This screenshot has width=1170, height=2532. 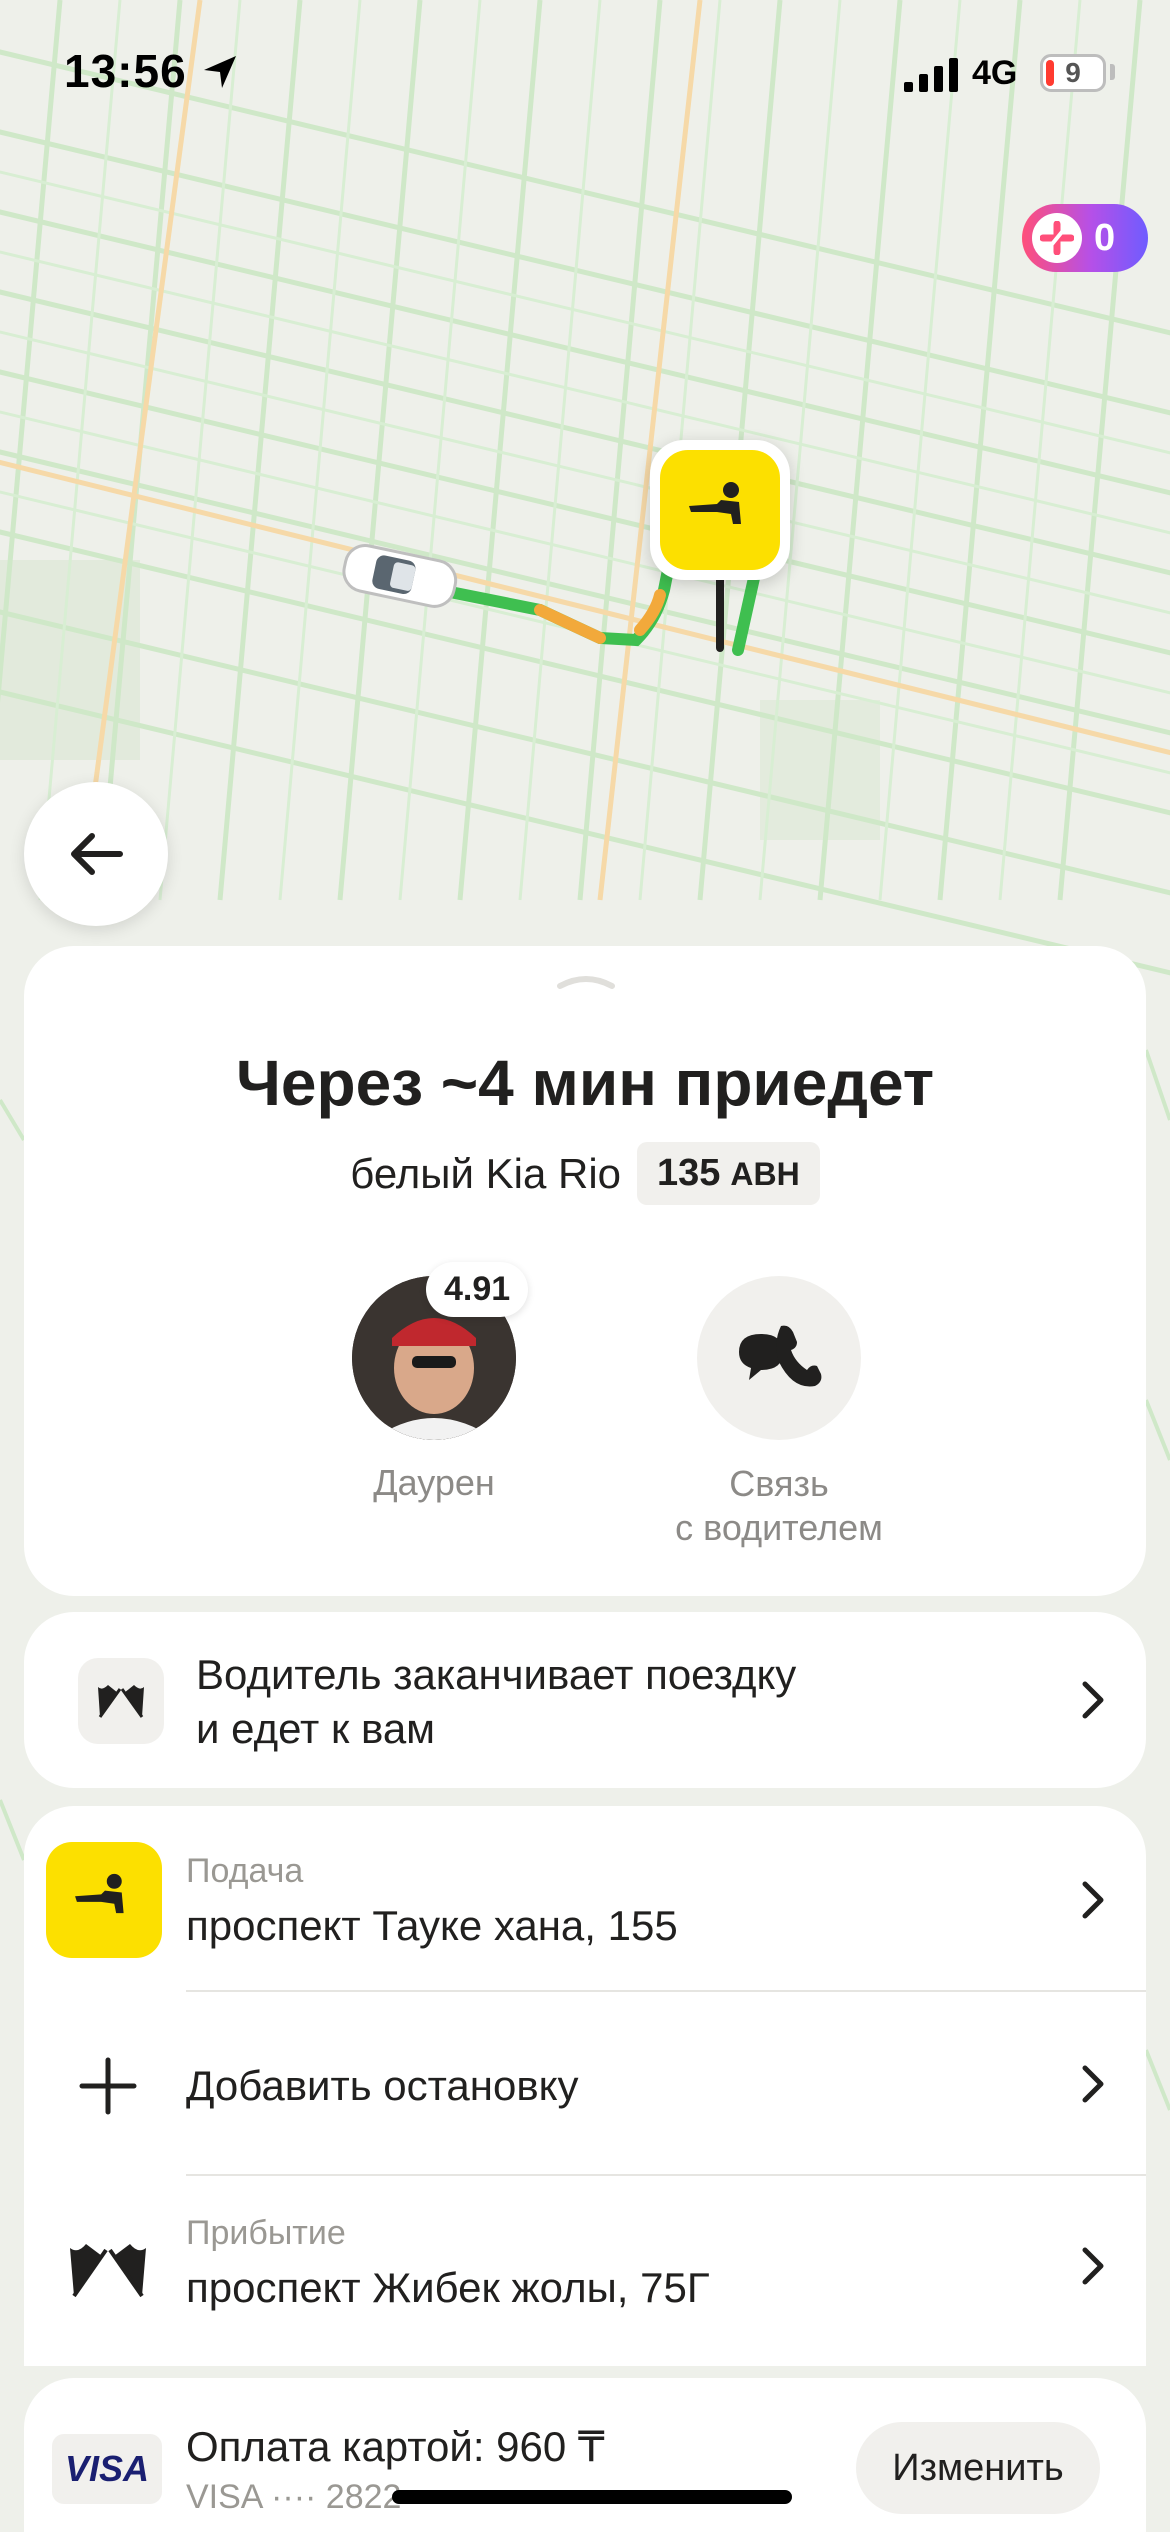 I want to click on contact-circle, so click(x=779, y=1358).